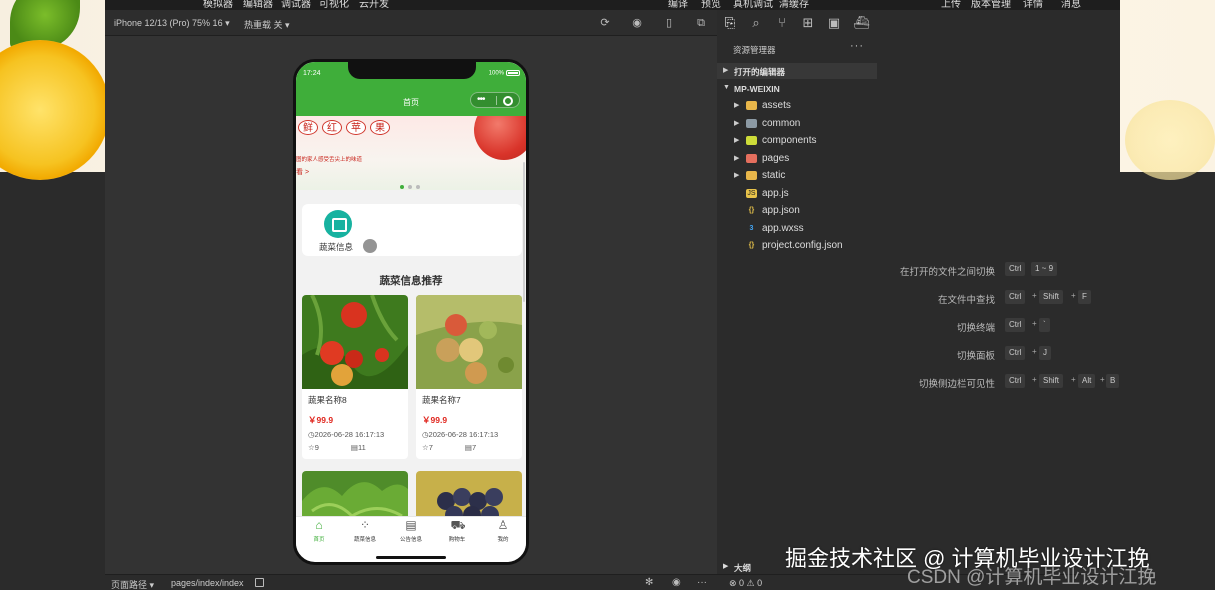 The image size is (1215, 590). Describe the element at coordinates (751, 158) in the screenshot. I see `folder-icon` at that location.